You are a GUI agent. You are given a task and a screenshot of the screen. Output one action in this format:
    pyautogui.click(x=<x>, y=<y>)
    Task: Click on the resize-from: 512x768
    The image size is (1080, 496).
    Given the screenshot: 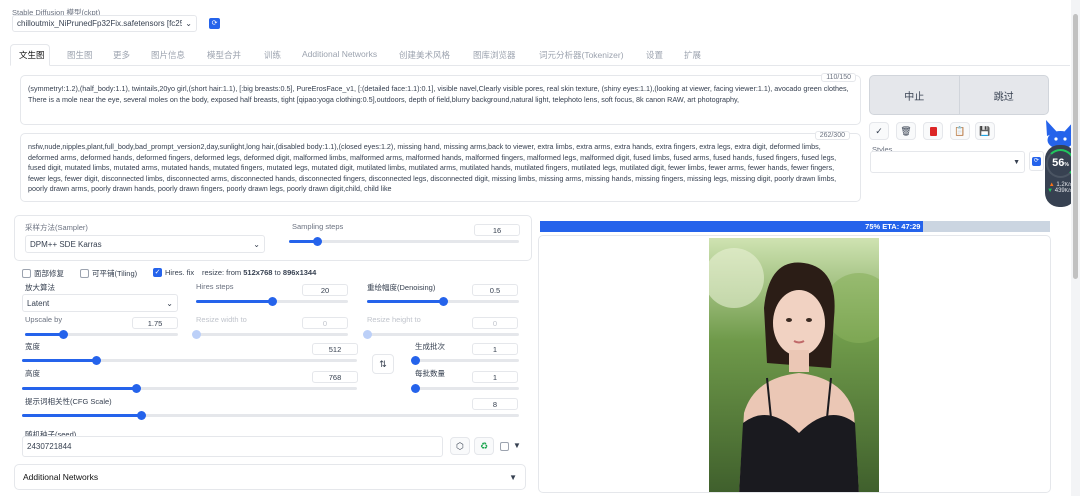 What is the action you would take?
    pyautogui.click(x=258, y=272)
    